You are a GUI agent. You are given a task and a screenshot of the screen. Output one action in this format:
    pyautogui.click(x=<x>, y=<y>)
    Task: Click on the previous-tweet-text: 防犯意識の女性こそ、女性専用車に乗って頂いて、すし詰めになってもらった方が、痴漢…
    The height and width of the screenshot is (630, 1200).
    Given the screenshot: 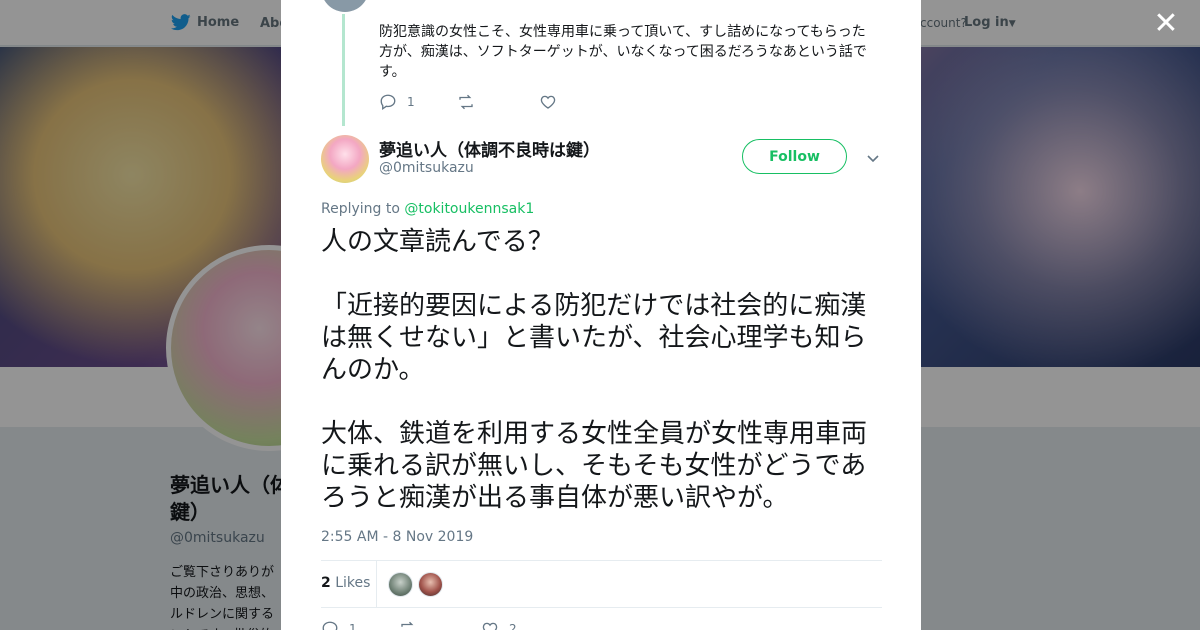 What is the action you would take?
    pyautogui.click(x=623, y=52)
    